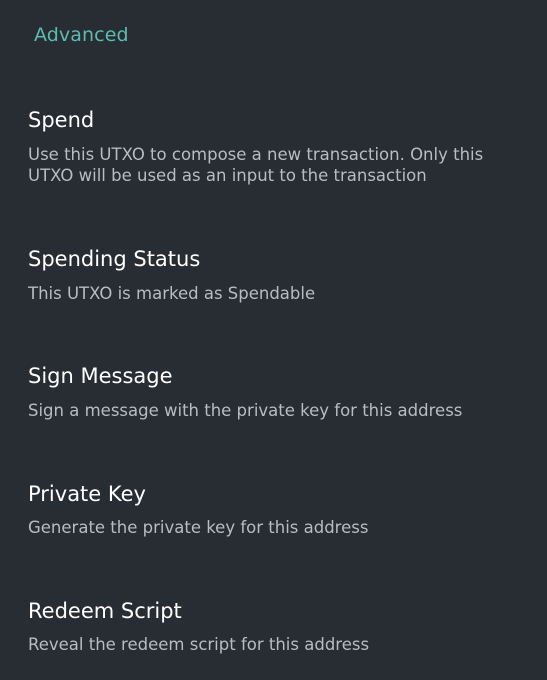  What do you see at coordinates (172, 293) in the screenshot?
I see `pref-summary: This UTXO is marked as Spendable` at bounding box center [172, 293].